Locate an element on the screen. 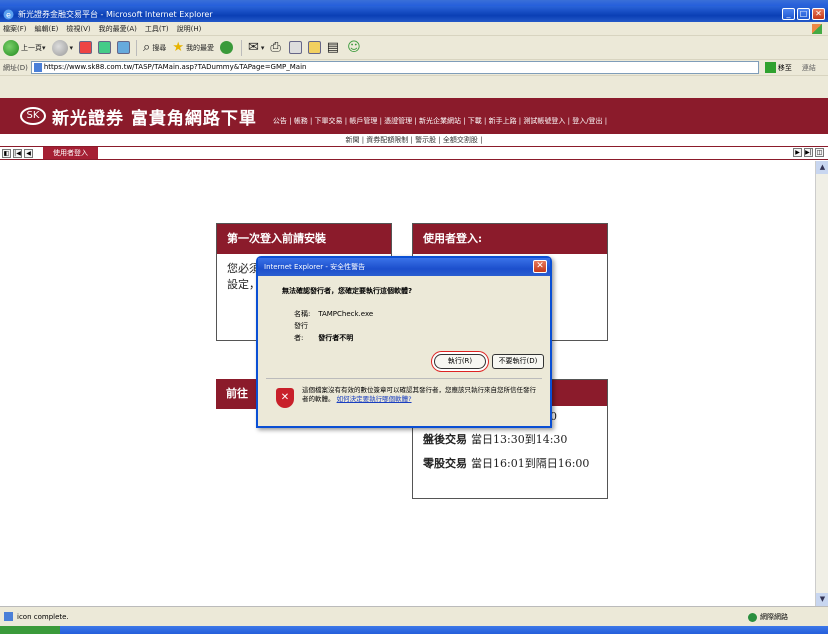 This screenshot has width=828, height=634. file-name-value: TAMPCheck.exe is located at coordinates (346, 314).